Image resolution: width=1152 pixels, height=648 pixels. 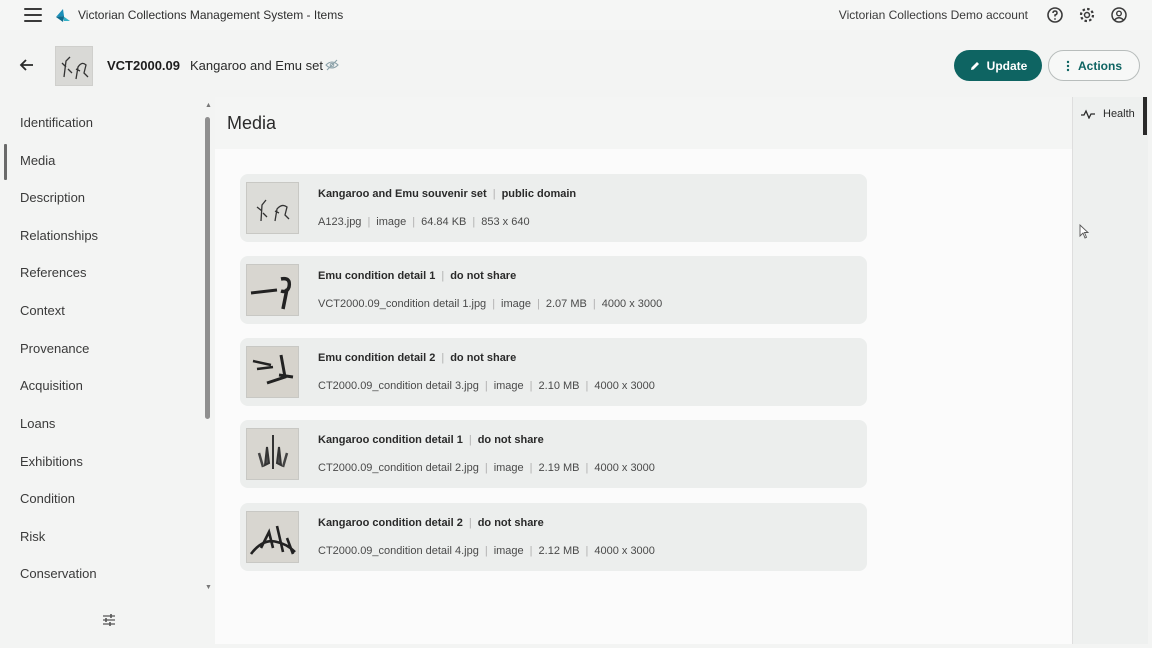 I want to click on media-size: 2.12 MB, so click(x=559, y=551).